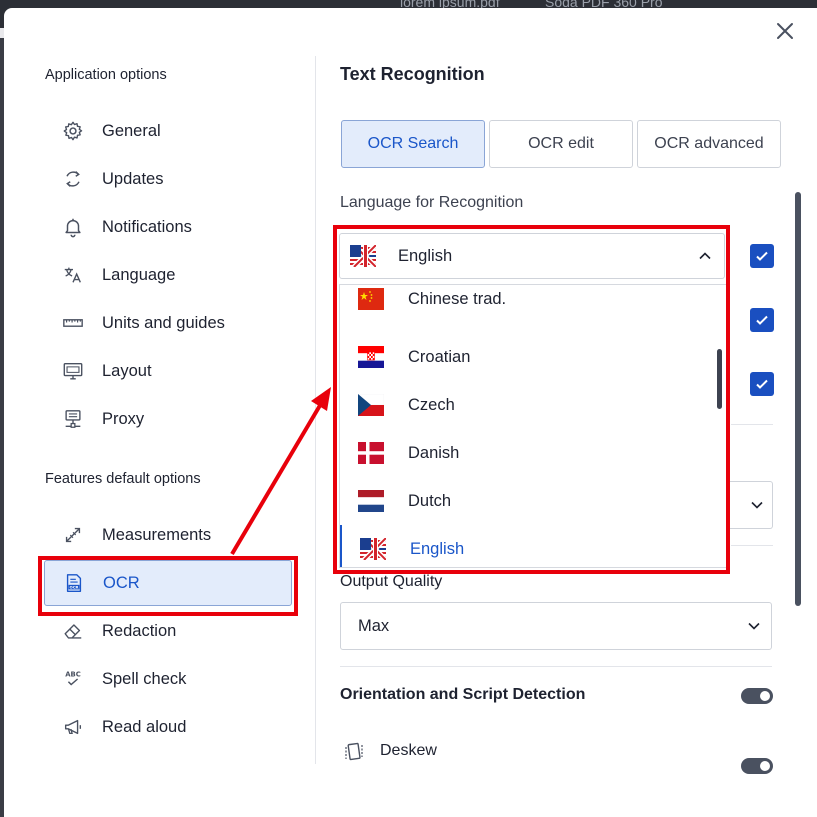  I want to click on sidebar-item-general: General, so click(168, 131).